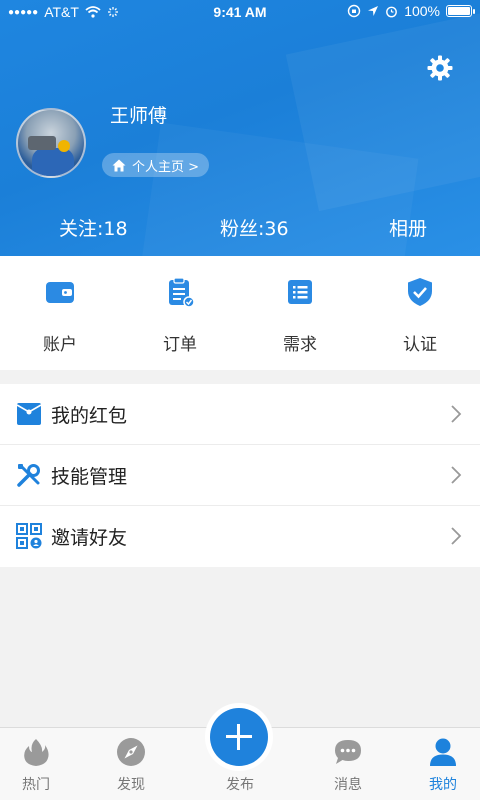 The width and height of the screenshot is (480, 800). What do you see at coordinates (422, 11) in the screenshot?
I see `battery-percent: 100%` at bounding box center [422, 11].